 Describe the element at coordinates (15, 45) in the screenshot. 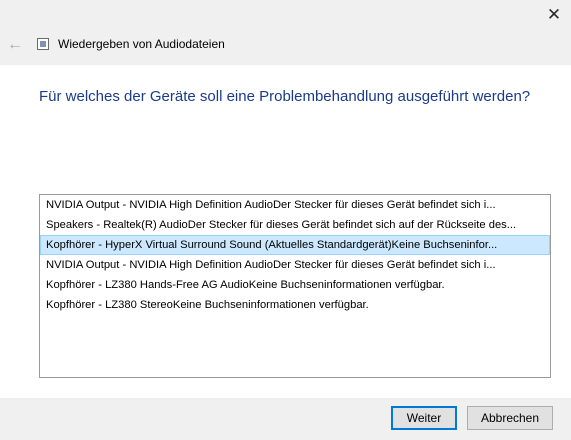

I see `back-arrow-icon: ←` at that location.